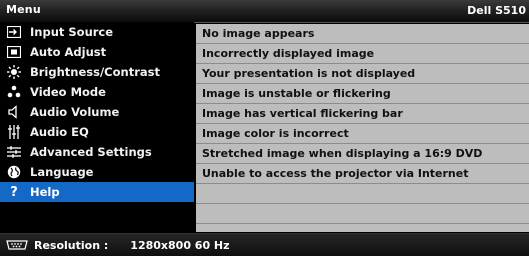  I want to click on help-topic: Image has vertical flickering bar, so click(362, 114).